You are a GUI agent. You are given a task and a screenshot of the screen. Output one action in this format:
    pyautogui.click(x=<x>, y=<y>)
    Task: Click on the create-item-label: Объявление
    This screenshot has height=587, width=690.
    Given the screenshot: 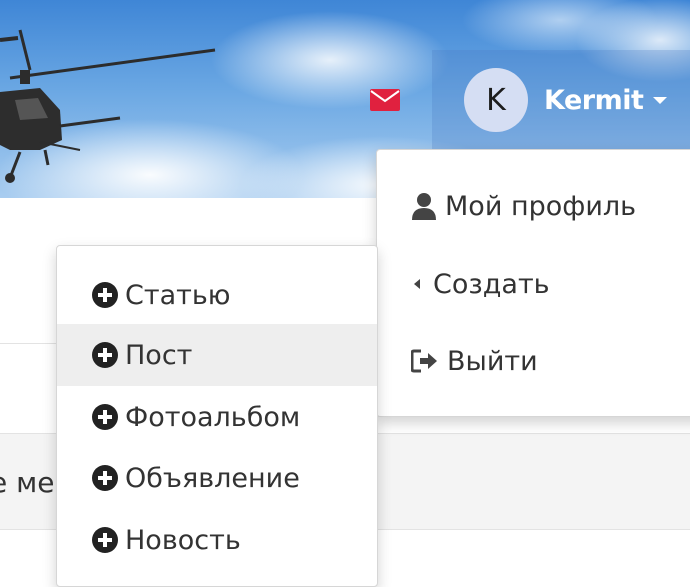 What is the action you would take?
    pyautogui.click(x=212, y=478)
    